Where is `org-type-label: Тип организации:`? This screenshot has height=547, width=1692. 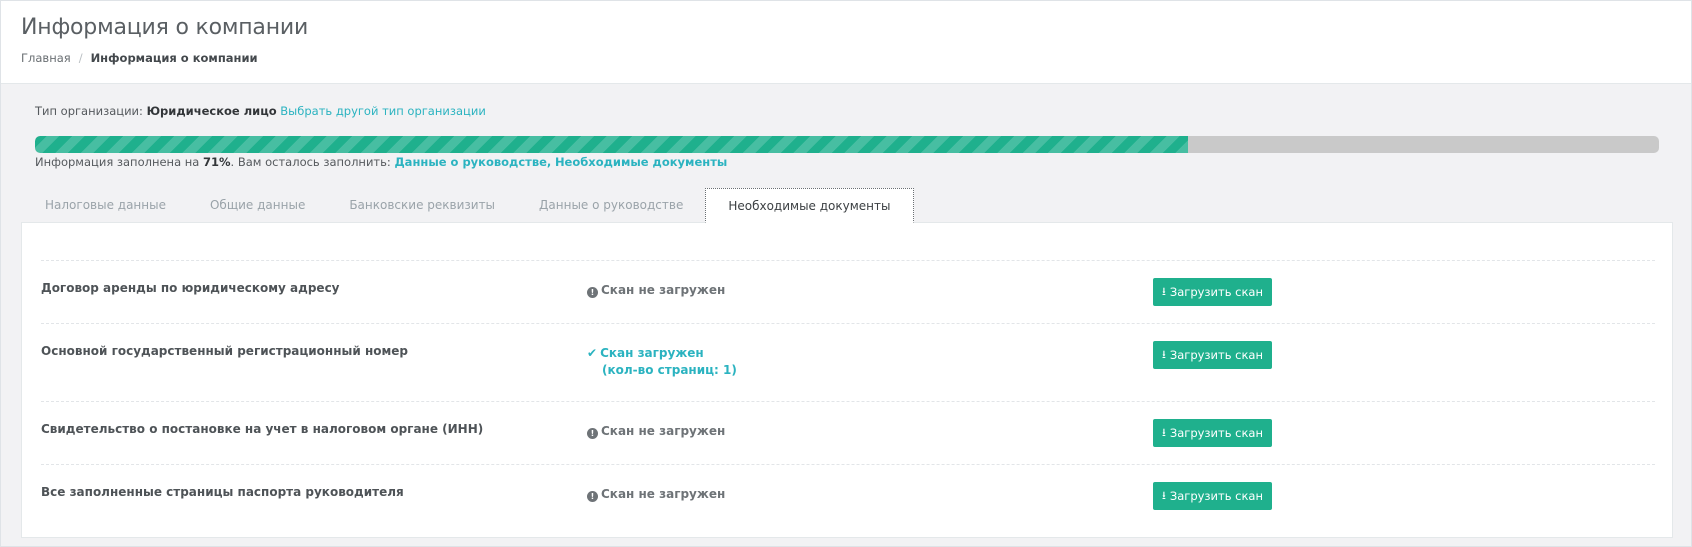
org-type-label: Тип организации: is located at coordinates (89, 111).